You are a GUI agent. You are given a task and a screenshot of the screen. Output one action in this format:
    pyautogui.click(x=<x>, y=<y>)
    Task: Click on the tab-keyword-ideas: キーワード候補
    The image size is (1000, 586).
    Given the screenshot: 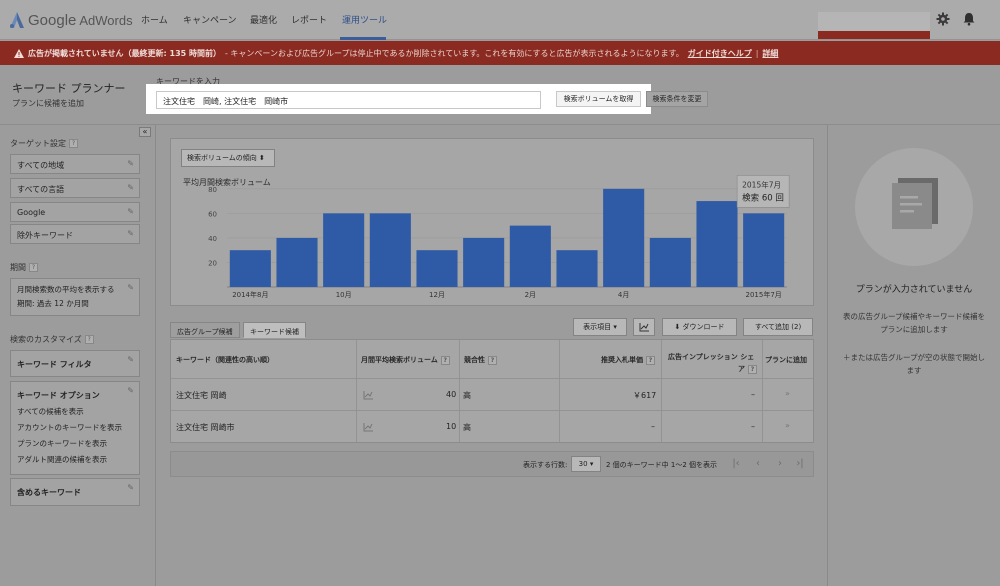 What is the action you would take?
    pyautogui.click(x=274, y=330)
    